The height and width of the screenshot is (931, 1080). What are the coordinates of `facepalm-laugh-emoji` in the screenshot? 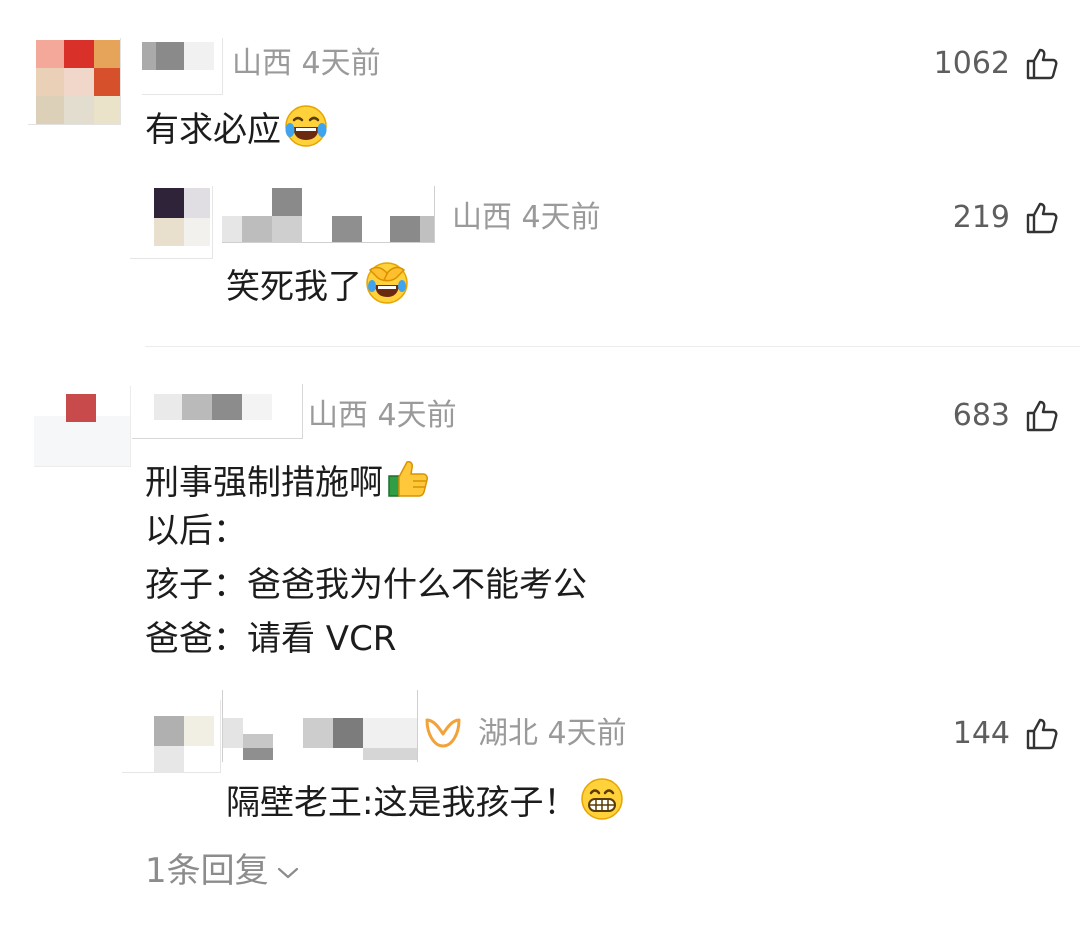 It's located at (387, 283).